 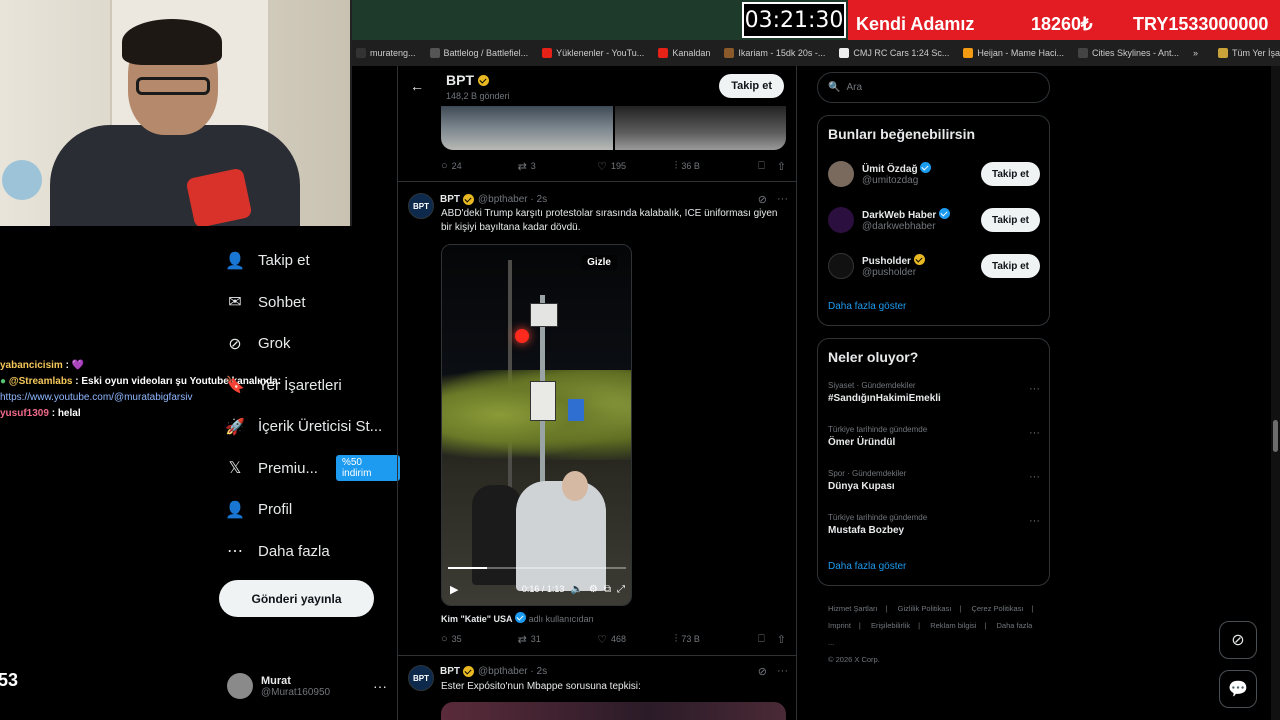 What do you see at coordinates (307, 686) in the screenshot?
I see `account-switcher: Murat @Murat160950 ···` at bounding box center [307, 686].